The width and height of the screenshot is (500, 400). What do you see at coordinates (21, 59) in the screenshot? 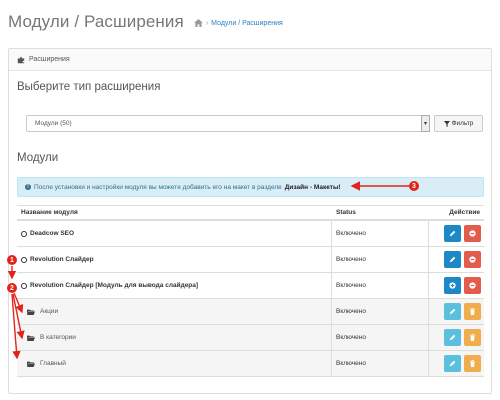
I see `puzzle-icon` at bounding box center [21, 59].